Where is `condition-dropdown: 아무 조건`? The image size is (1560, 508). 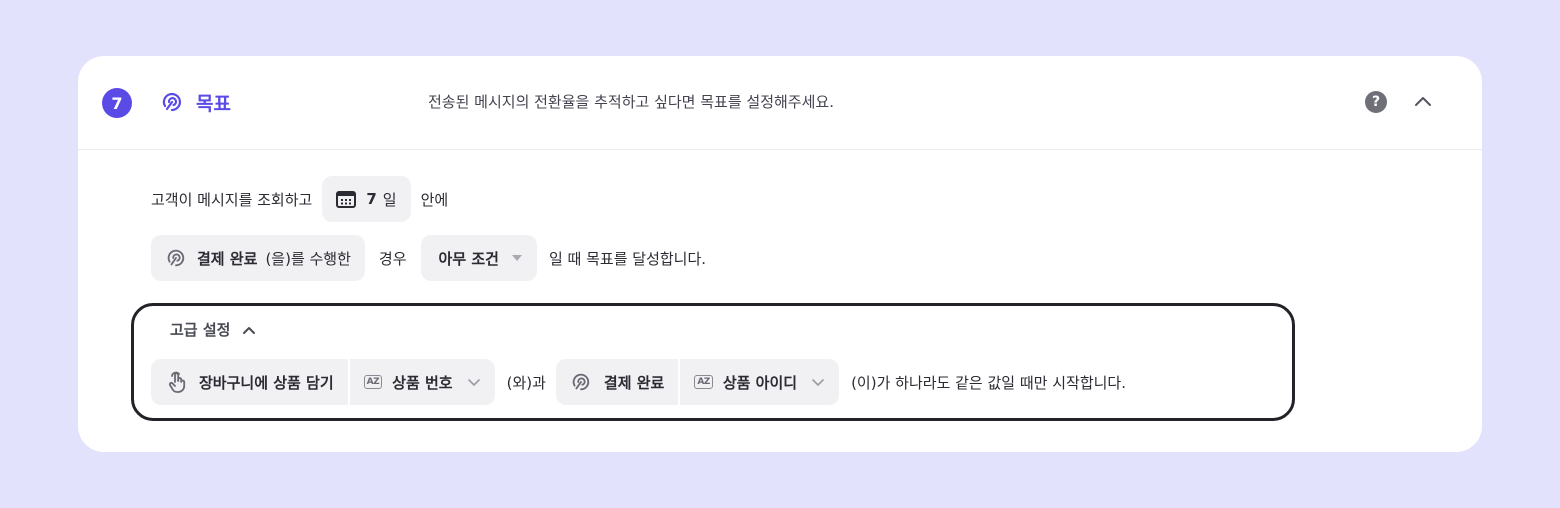
condition-dropdown: 아무 조건 is located at coordinates (478, 258).